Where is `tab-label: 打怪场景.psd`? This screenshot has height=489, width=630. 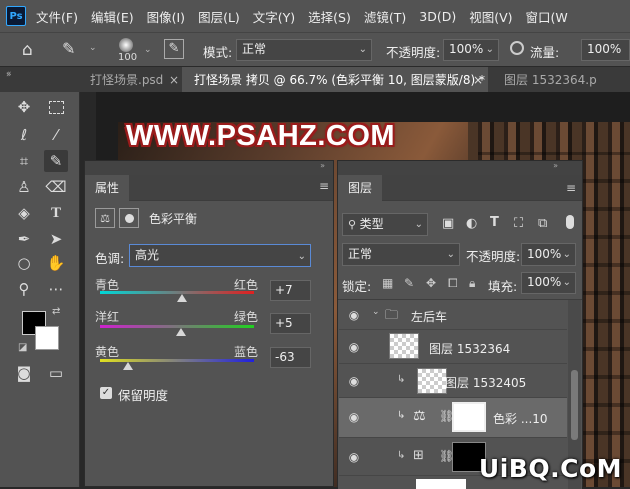 tab-label: 打怪场景.psd is located at coordinates (127, 80).